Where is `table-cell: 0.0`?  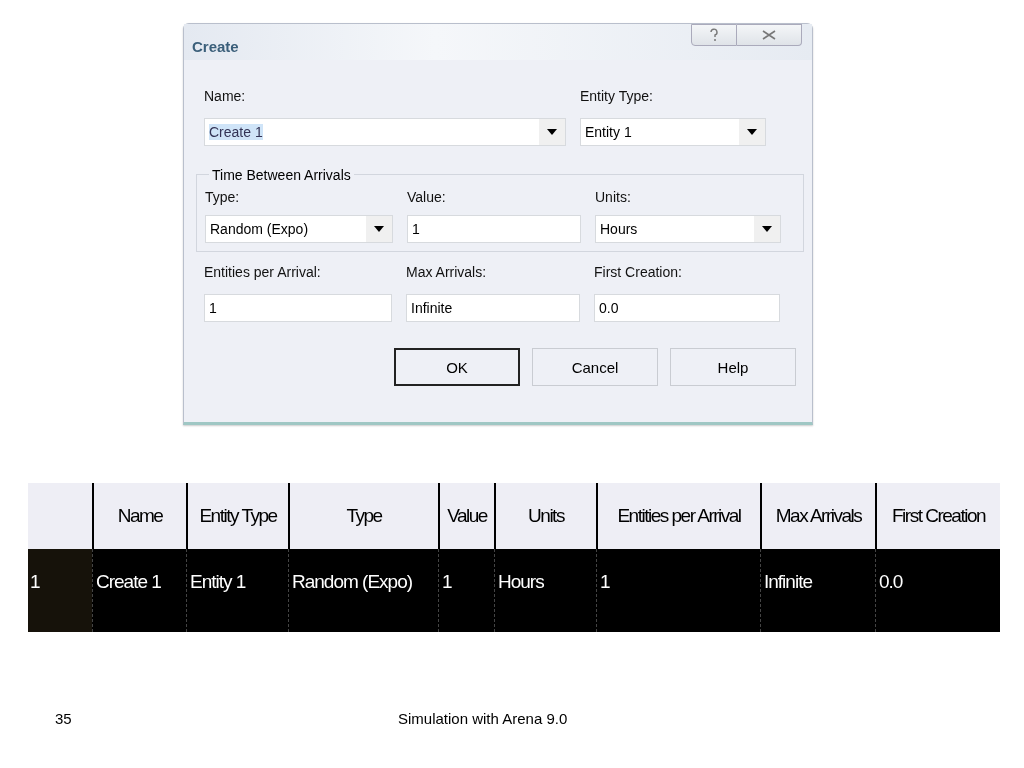 table-cell: 0.0 is located at coordinates (937, 590).